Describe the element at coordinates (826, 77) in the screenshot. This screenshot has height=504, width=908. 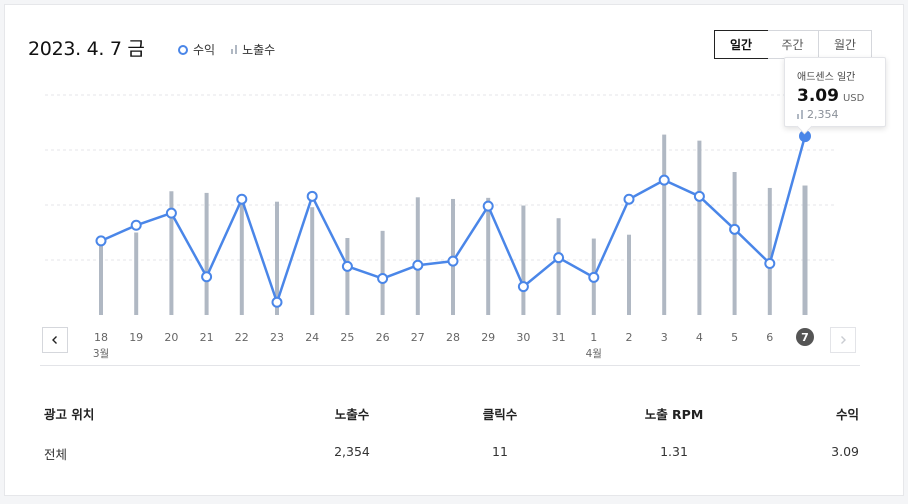
I see `tooltip-label: 애드센스 일간` at that location.